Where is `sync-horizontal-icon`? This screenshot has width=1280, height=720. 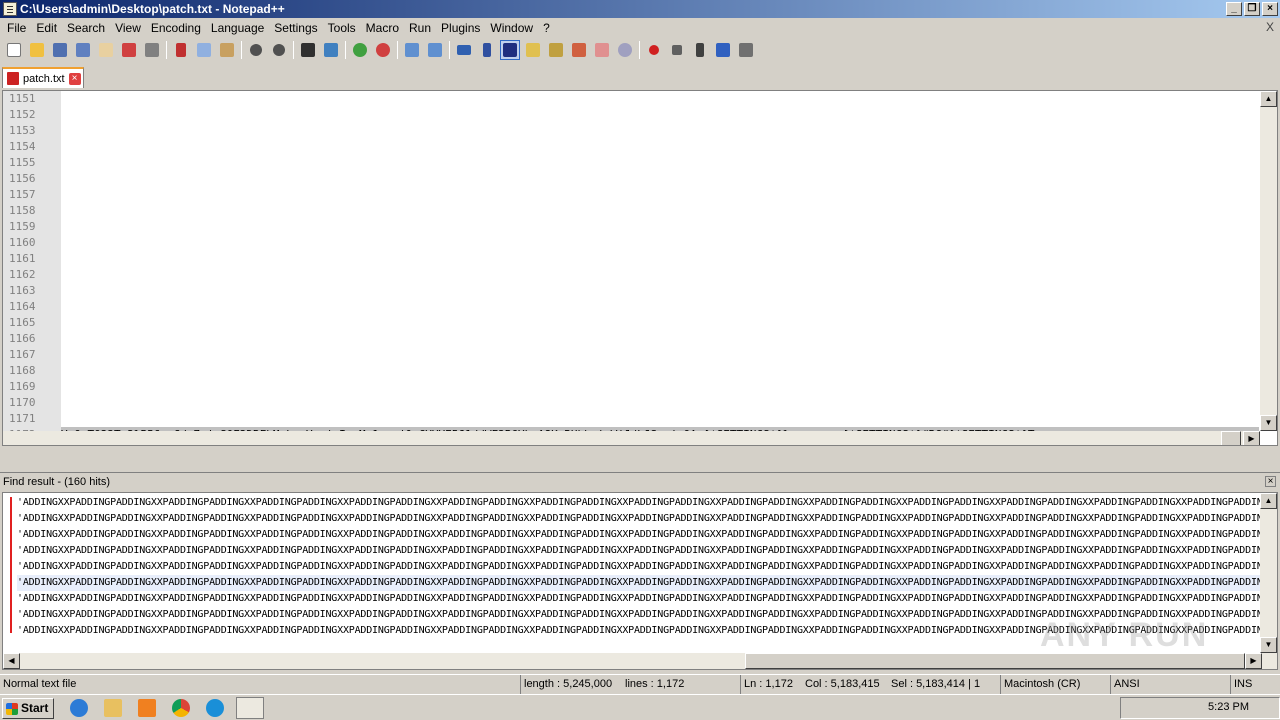
sync-horizontal-icon is located at coordinates (435, 50).